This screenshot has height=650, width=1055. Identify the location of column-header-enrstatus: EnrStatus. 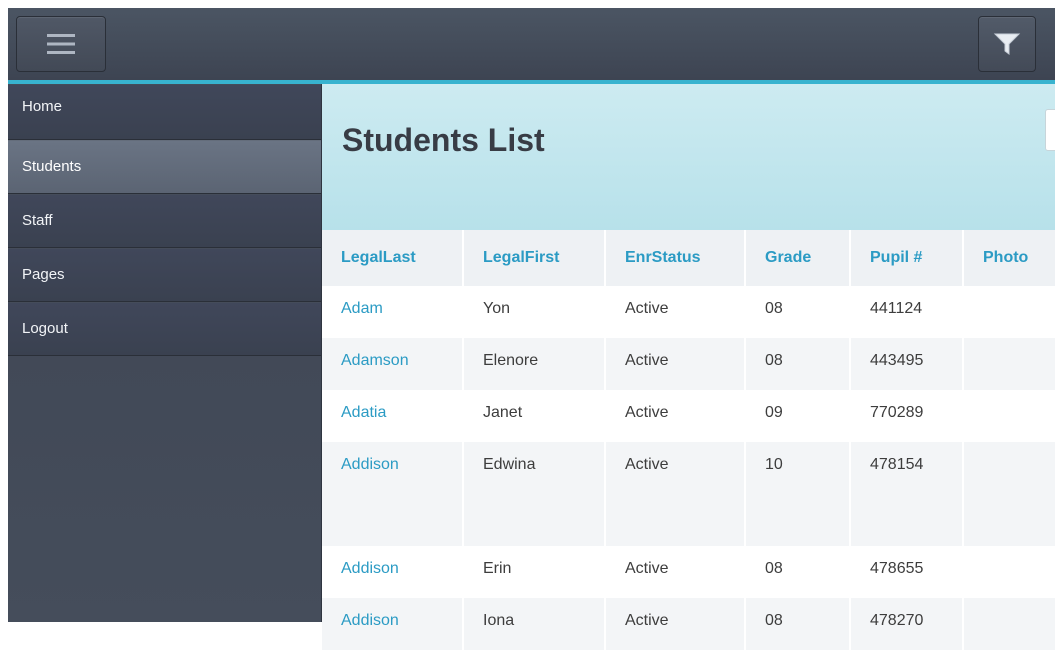
(676, 258).